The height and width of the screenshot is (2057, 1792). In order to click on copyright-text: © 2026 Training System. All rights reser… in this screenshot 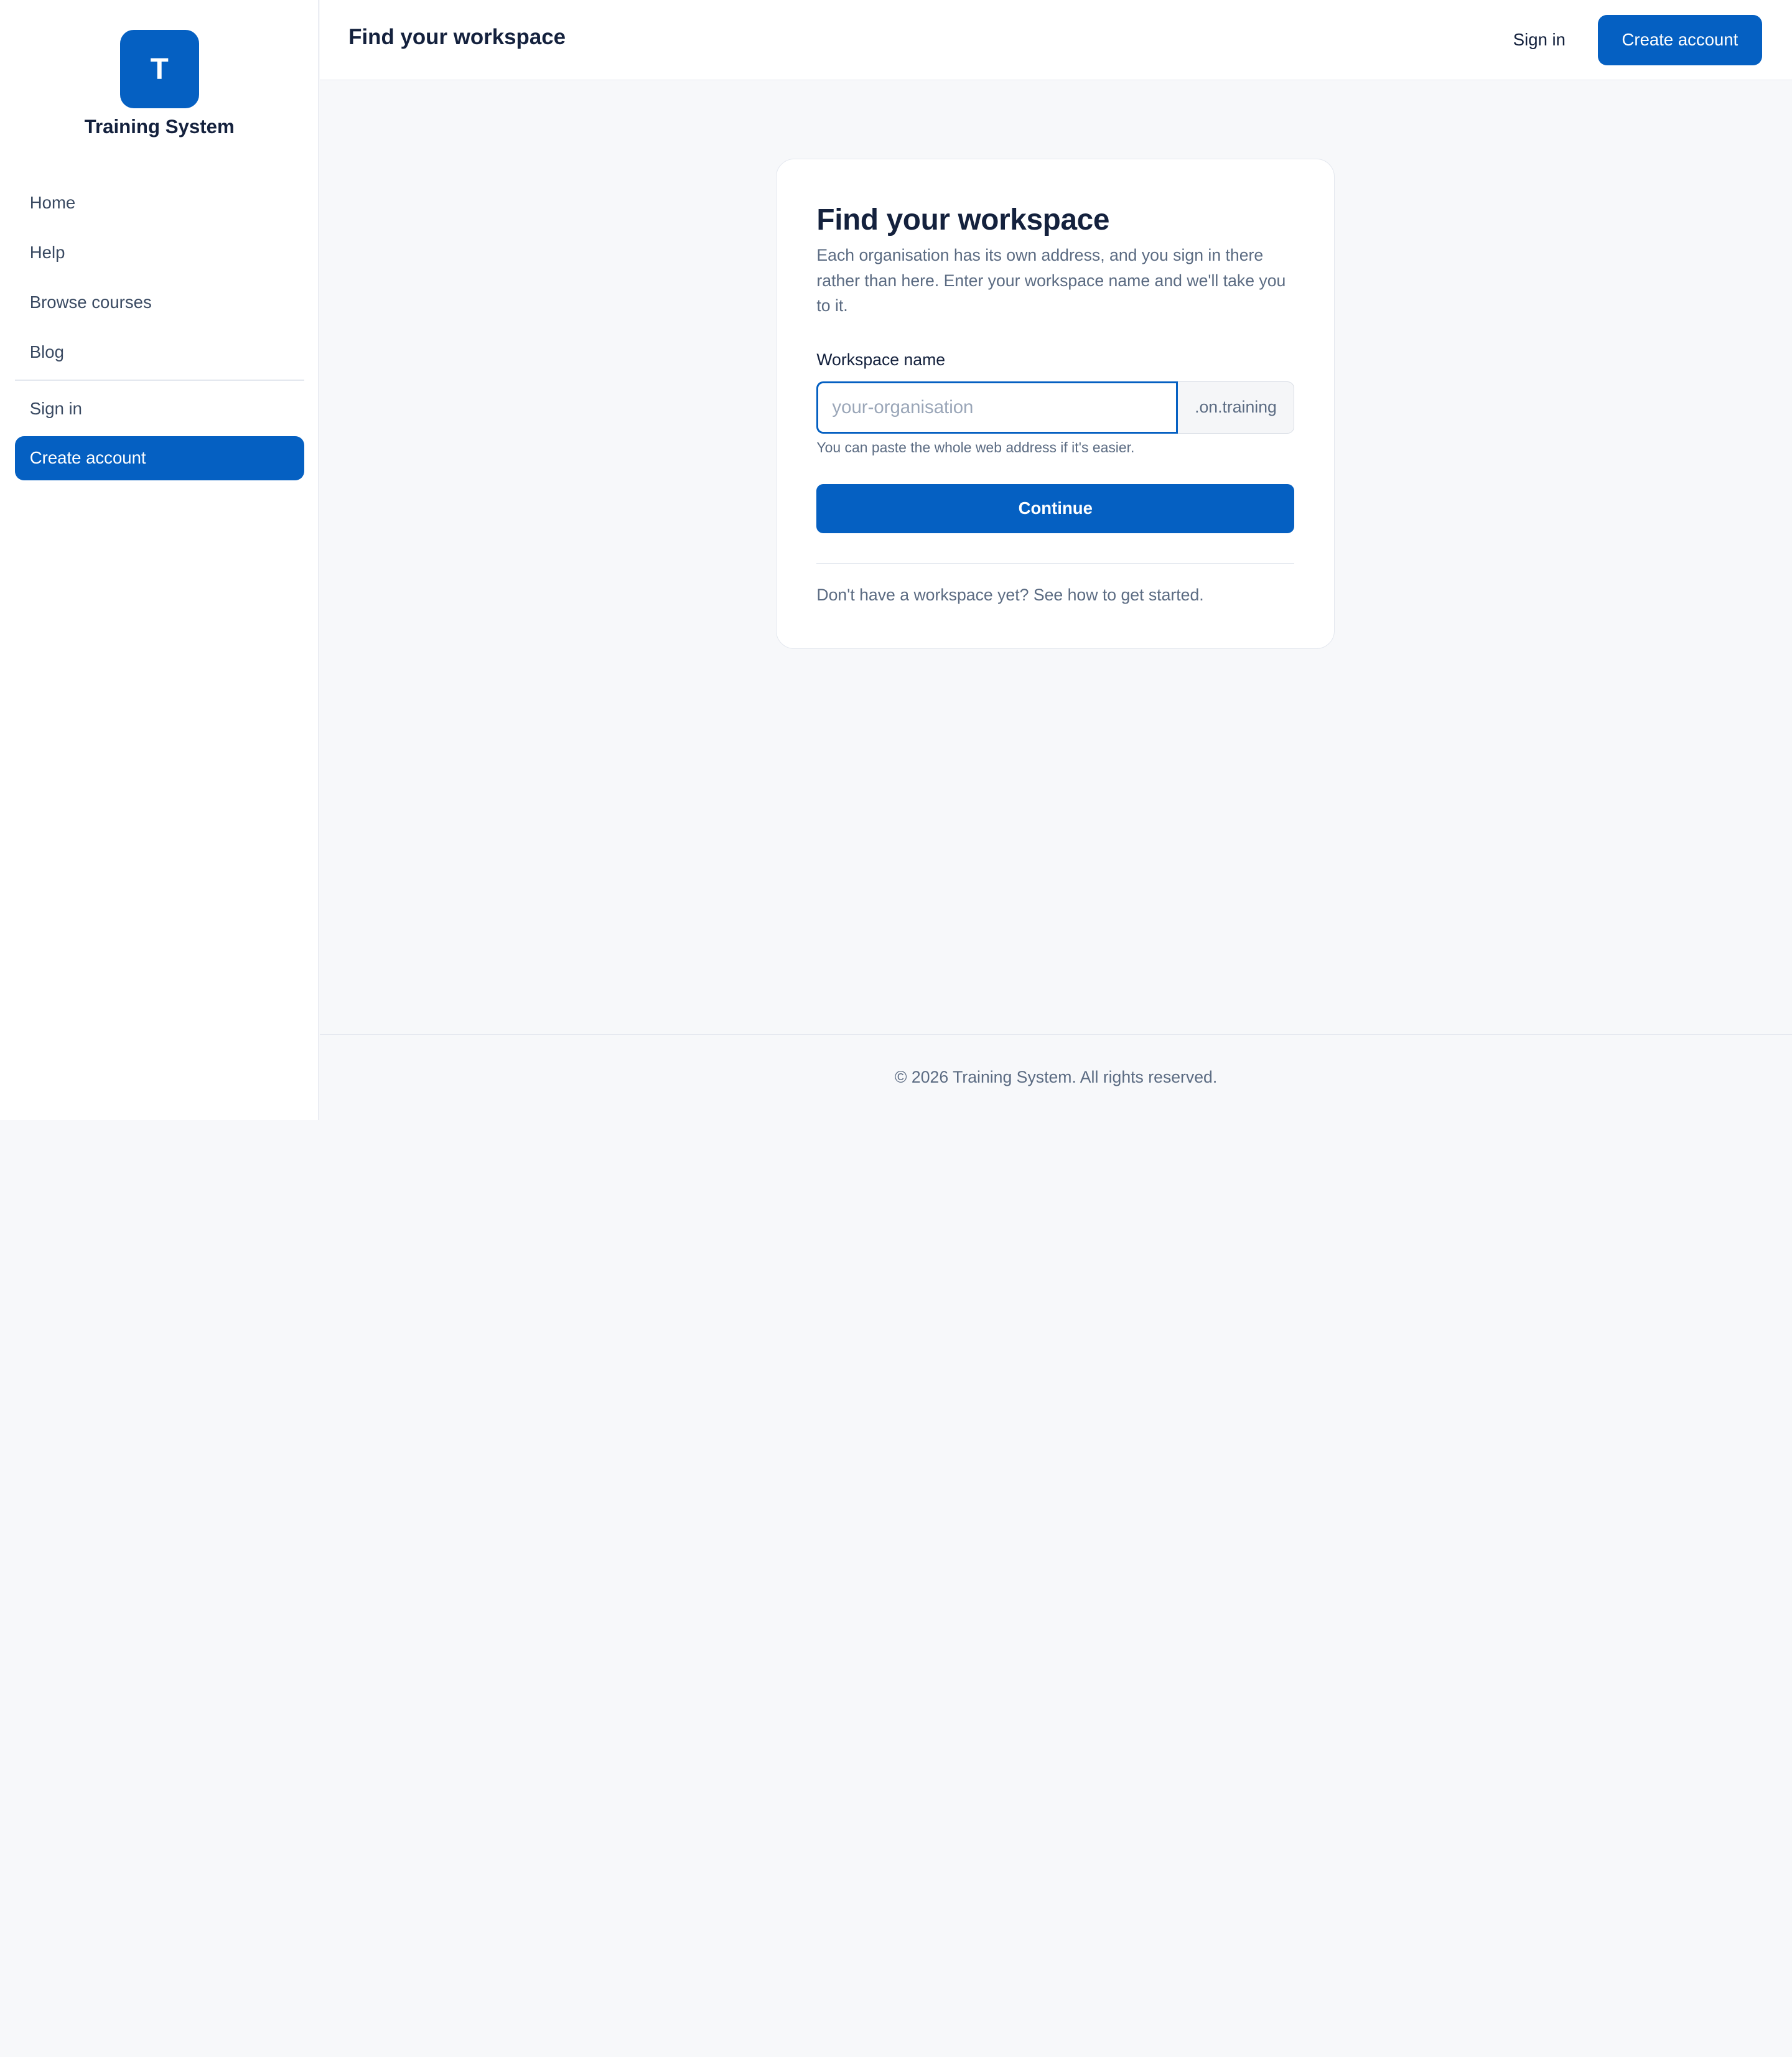, I will do `click(1056, 1077)`.